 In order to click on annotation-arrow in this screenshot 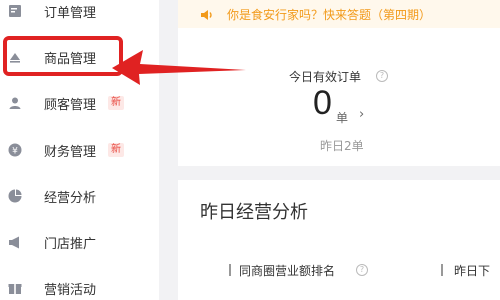, I will do `click(179, 67)`.